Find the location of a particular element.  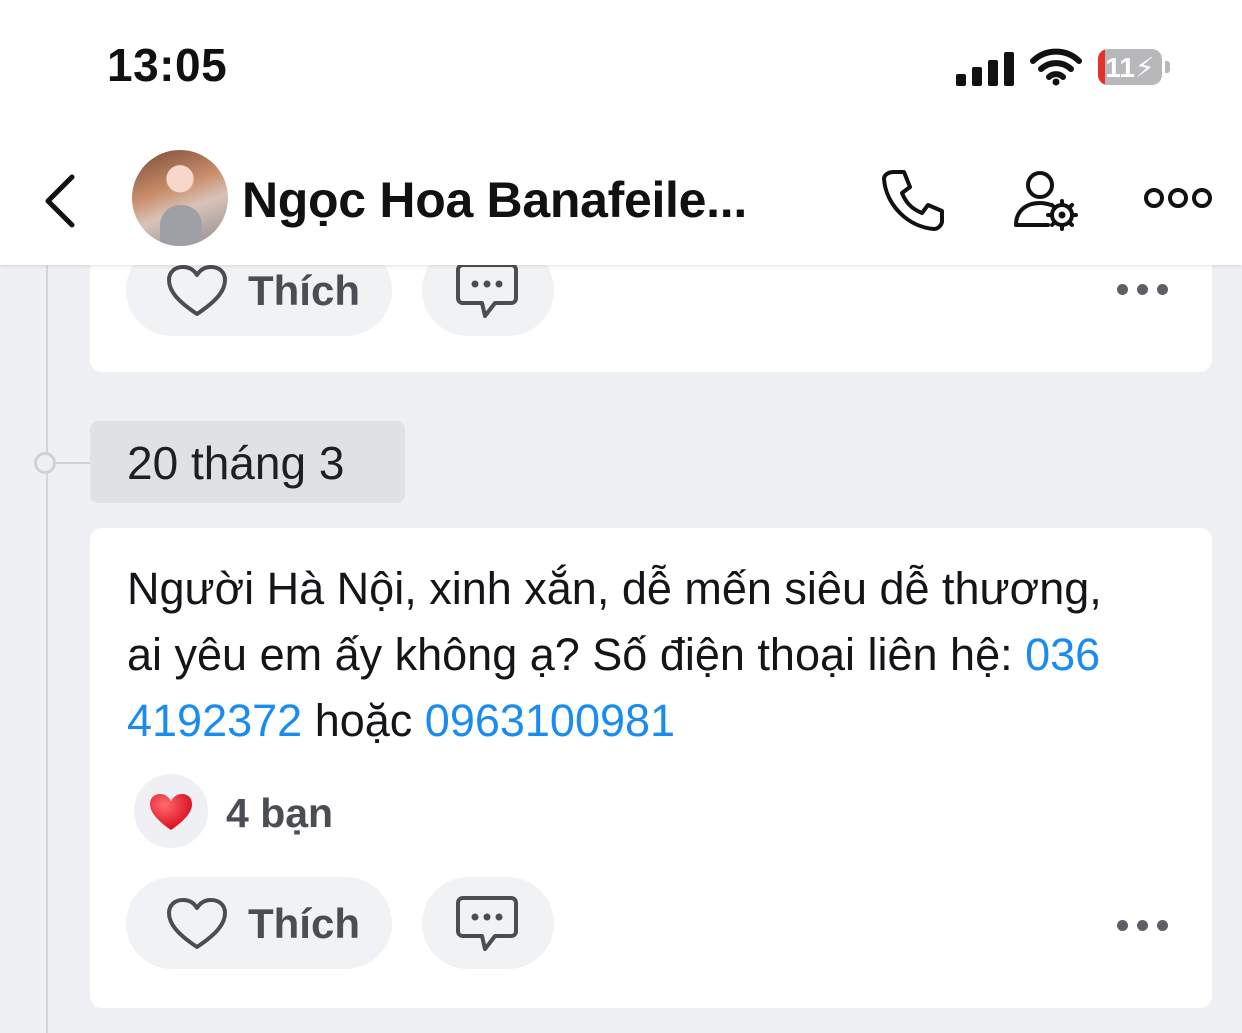

date-label: 20 tháng 3 is located at coordinates (247, 462).